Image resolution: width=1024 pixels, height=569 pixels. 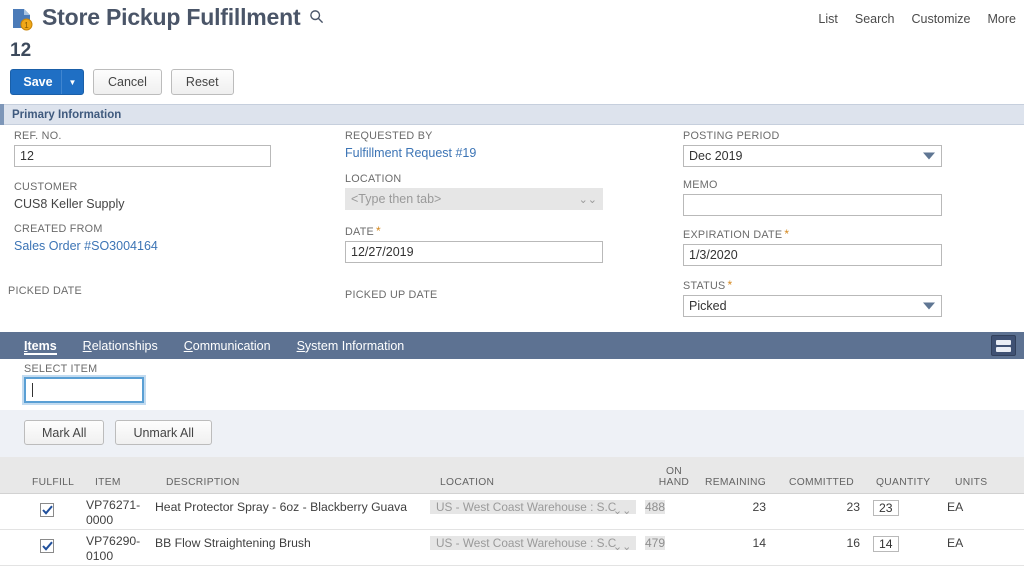 What do you see at coordinates (40, 348) in the screenshot?
I see `tab-items: Items` at bounding box center [40, 348].